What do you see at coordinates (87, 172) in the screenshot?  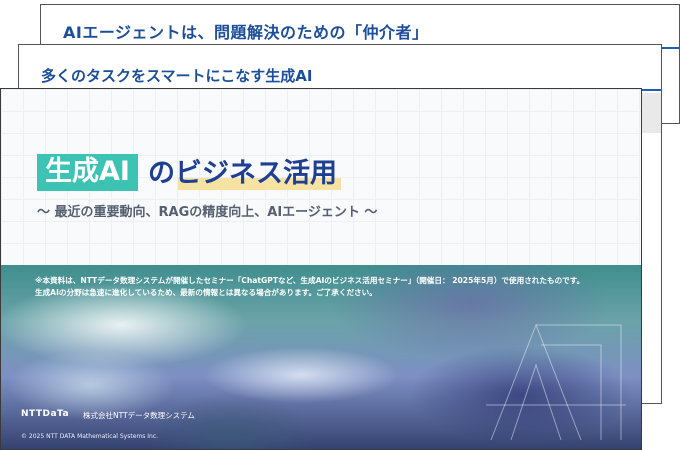 I see `title-badge: 生成AI` at bounding box center [87, 172].